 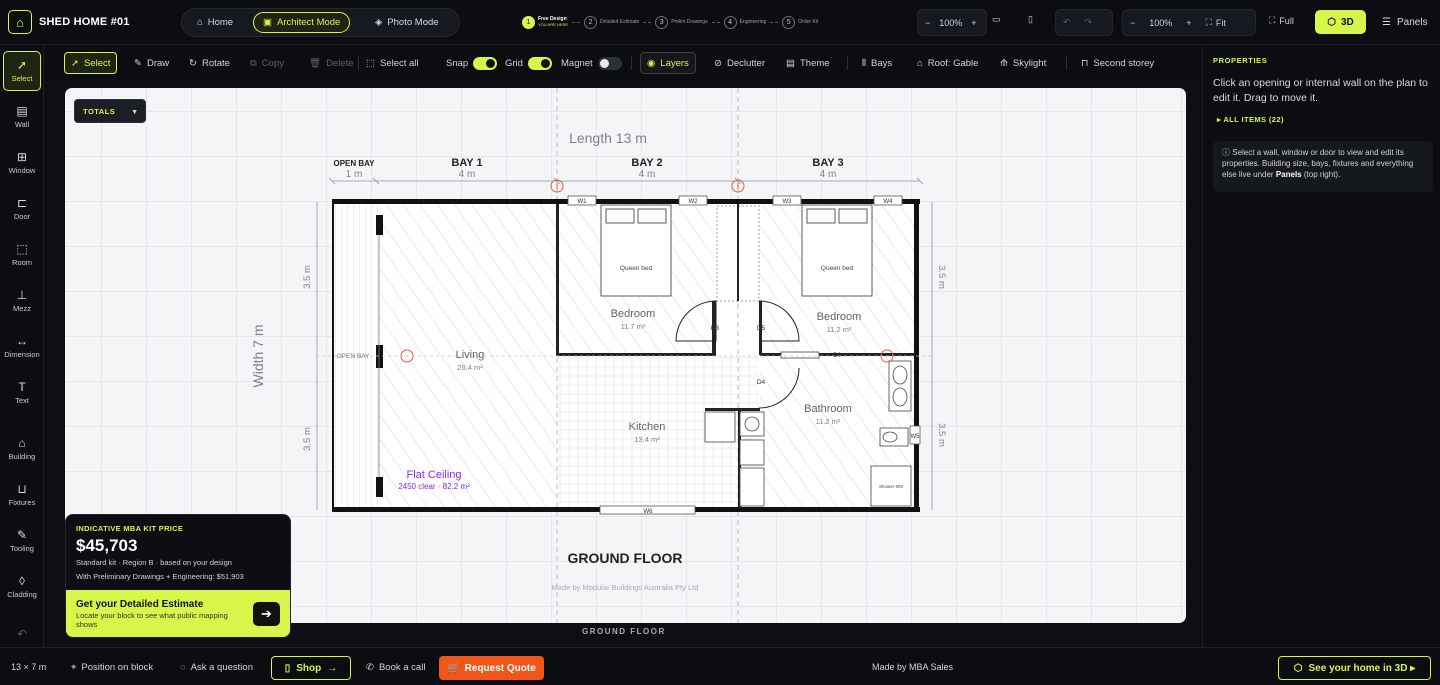 What do you see at coordinates (732, 409) in the screenshot?
I see `wall-laundry` at bounding box center [732, 409].